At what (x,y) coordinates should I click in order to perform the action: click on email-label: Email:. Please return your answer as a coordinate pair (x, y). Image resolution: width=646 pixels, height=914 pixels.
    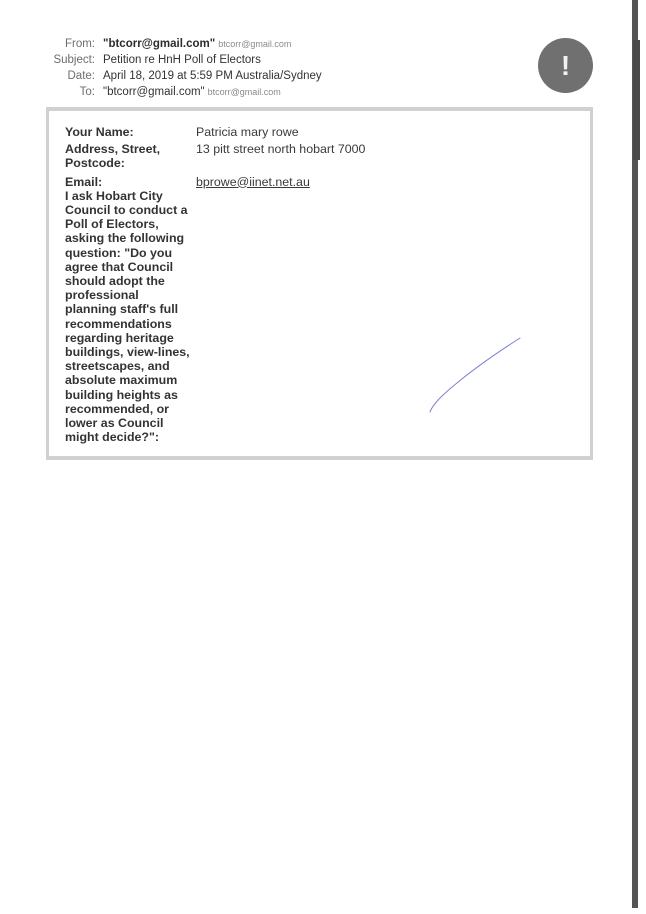
    Looking at the image, I should click on (84, 181).